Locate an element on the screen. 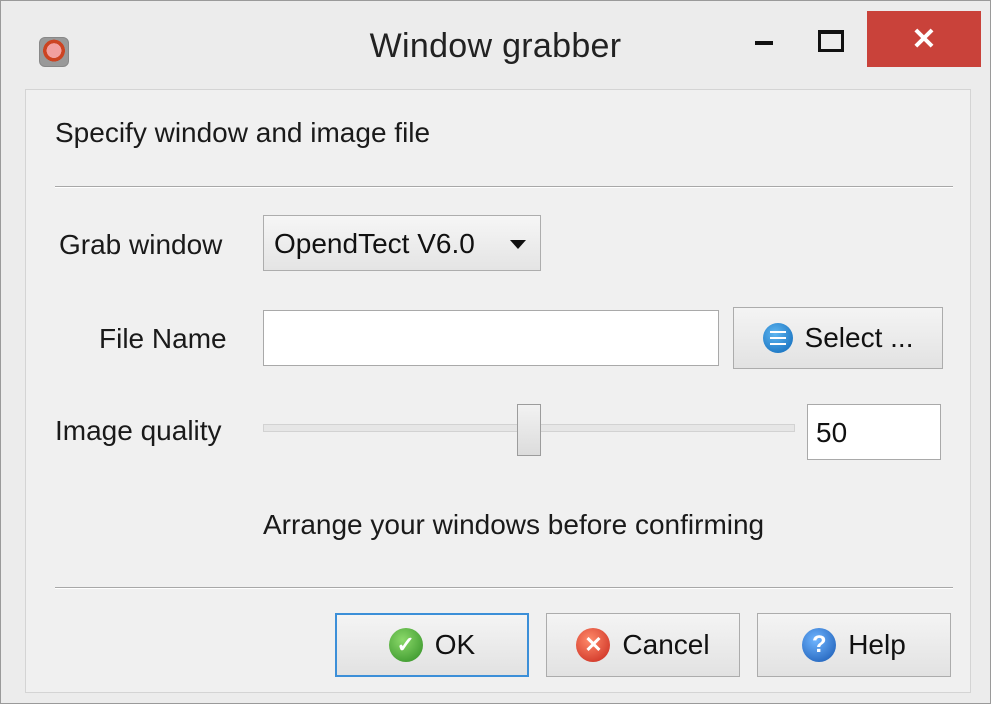 The image size is (991, 704). help-label: Help is located at coordinates (877, 644).